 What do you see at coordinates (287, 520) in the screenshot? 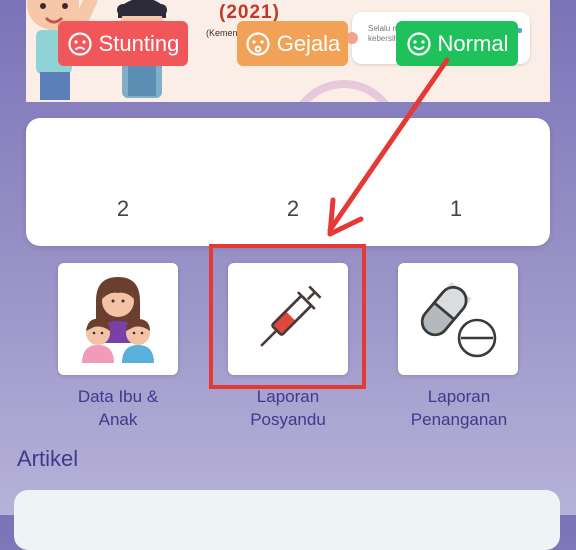
I see `article-card` at bounding box center [287, 520].